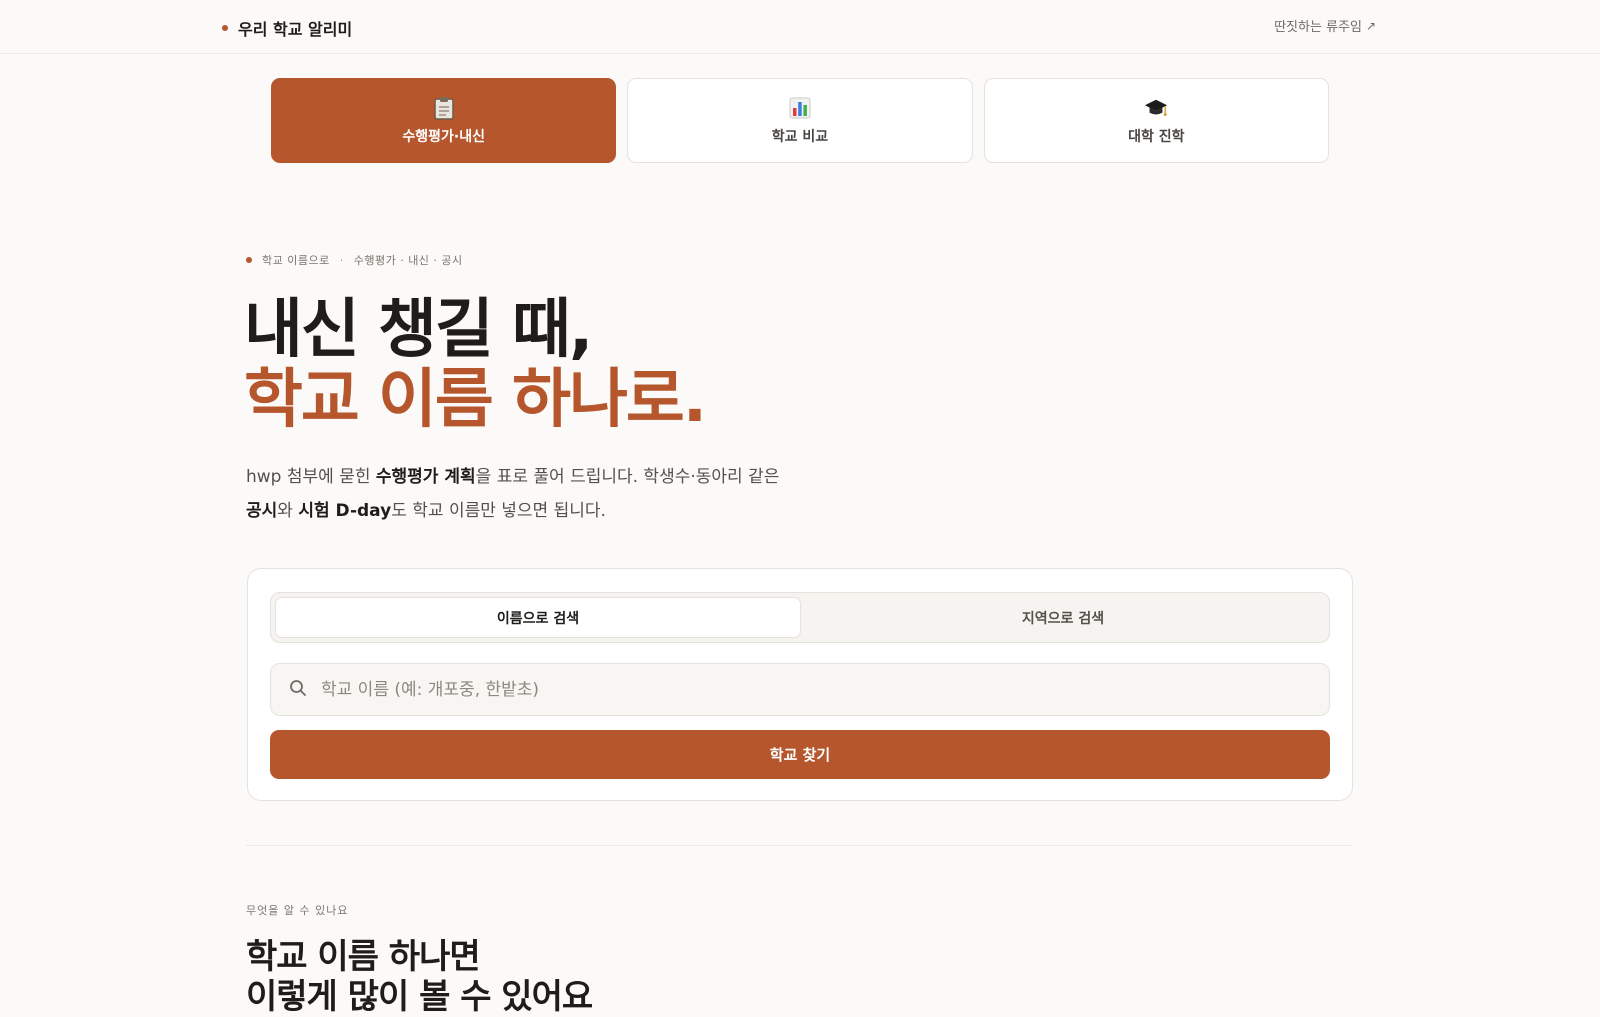 The width and height of the screenshot is (1600, 1017). Describe the element at coordinates (1156, 108) in the screenshot. I see `graduation-cap-icon` at that location.